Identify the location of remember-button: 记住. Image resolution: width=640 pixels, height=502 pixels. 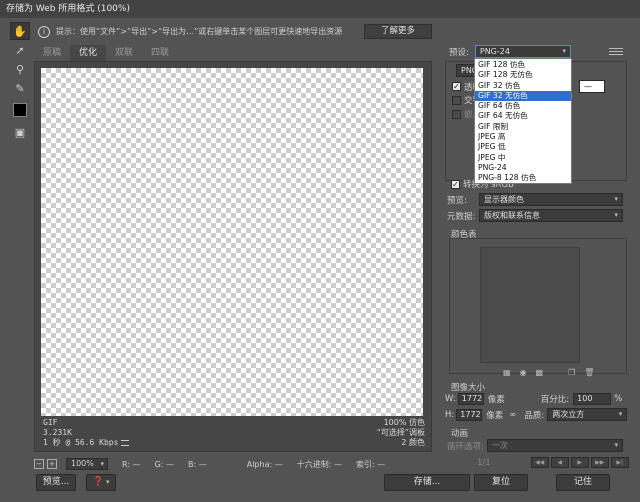
(583, 482).